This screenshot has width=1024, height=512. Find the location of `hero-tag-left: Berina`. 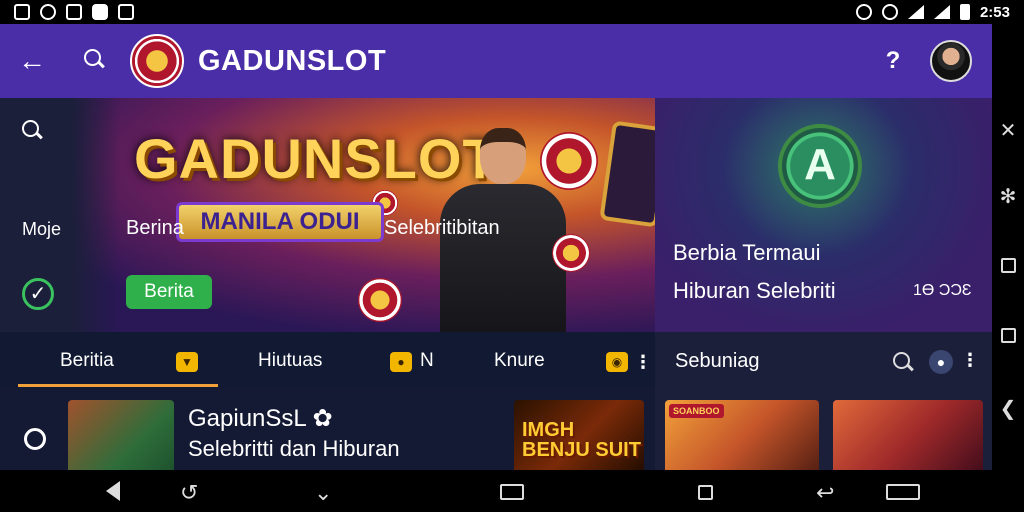

hero-tag-left: Berina is located at coordinates (155, 228).